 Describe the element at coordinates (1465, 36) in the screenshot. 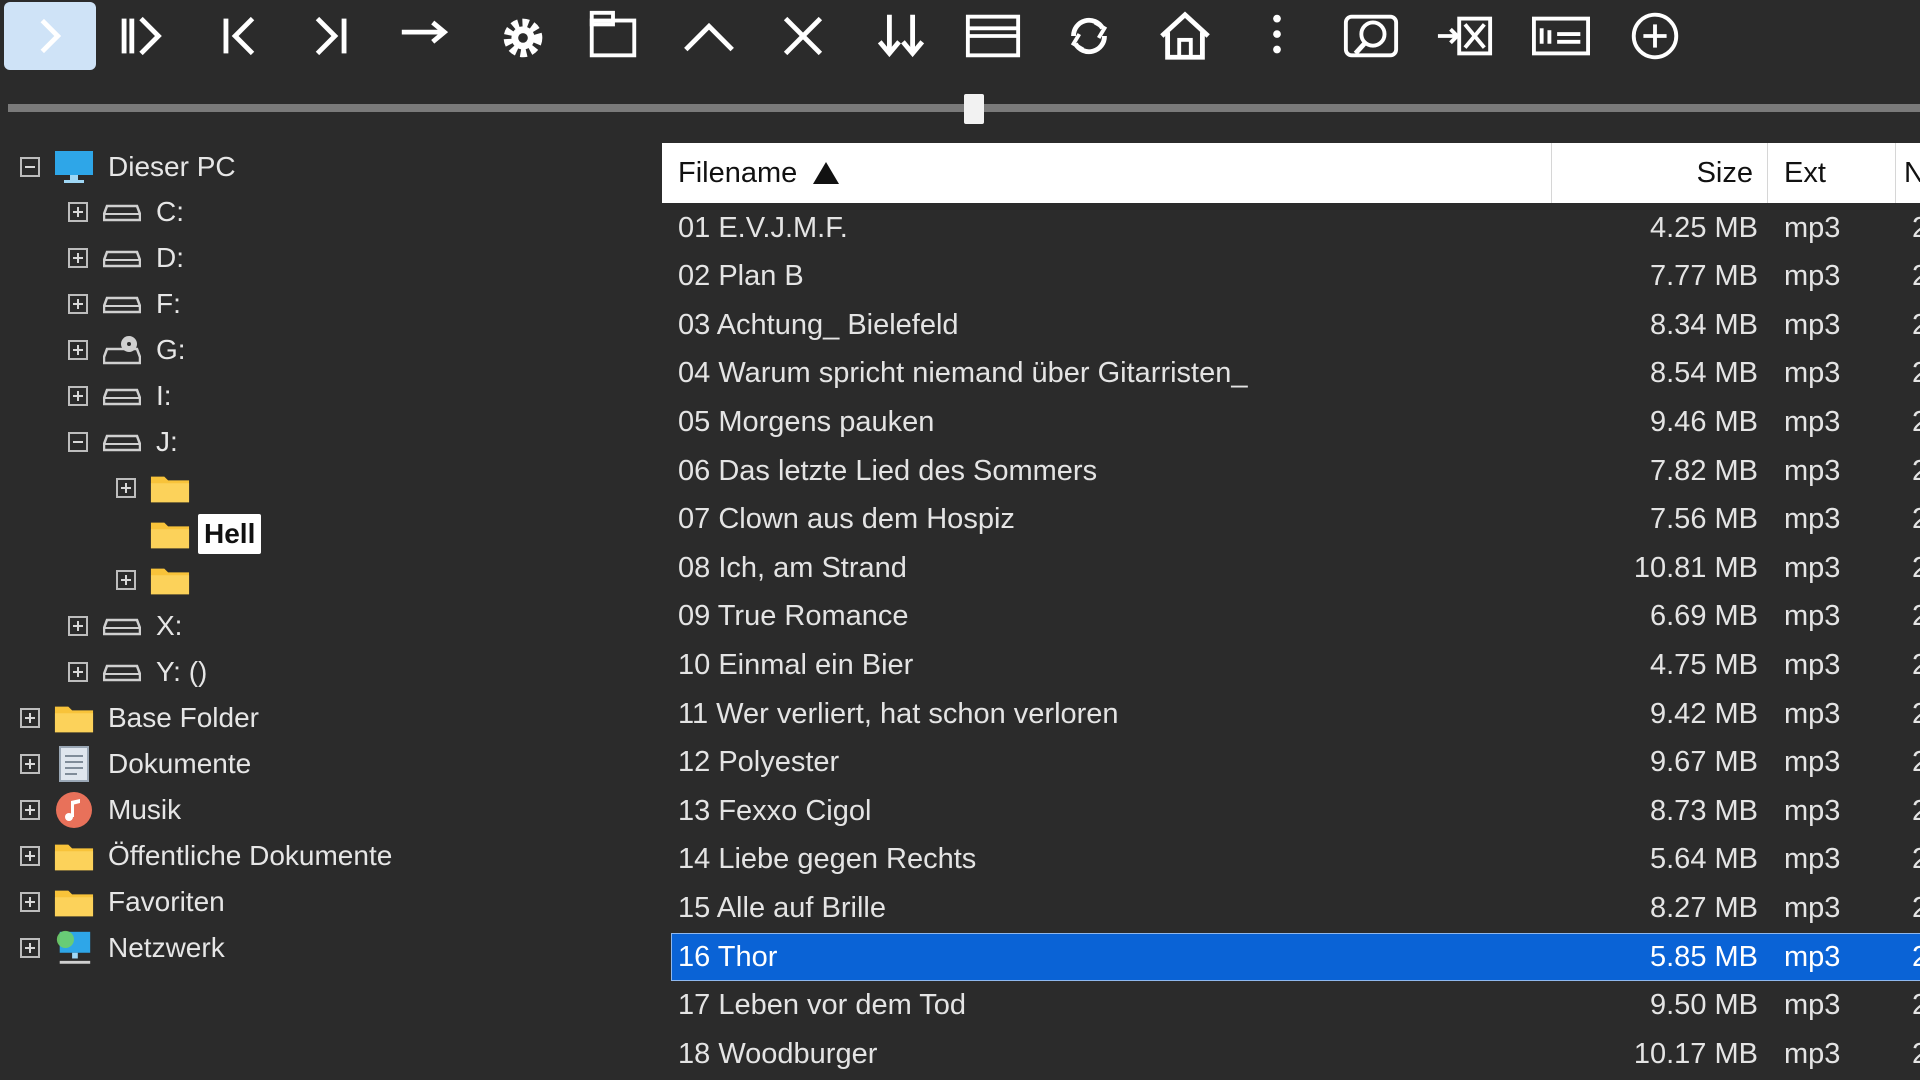

I see `move-delete-button` at that location.